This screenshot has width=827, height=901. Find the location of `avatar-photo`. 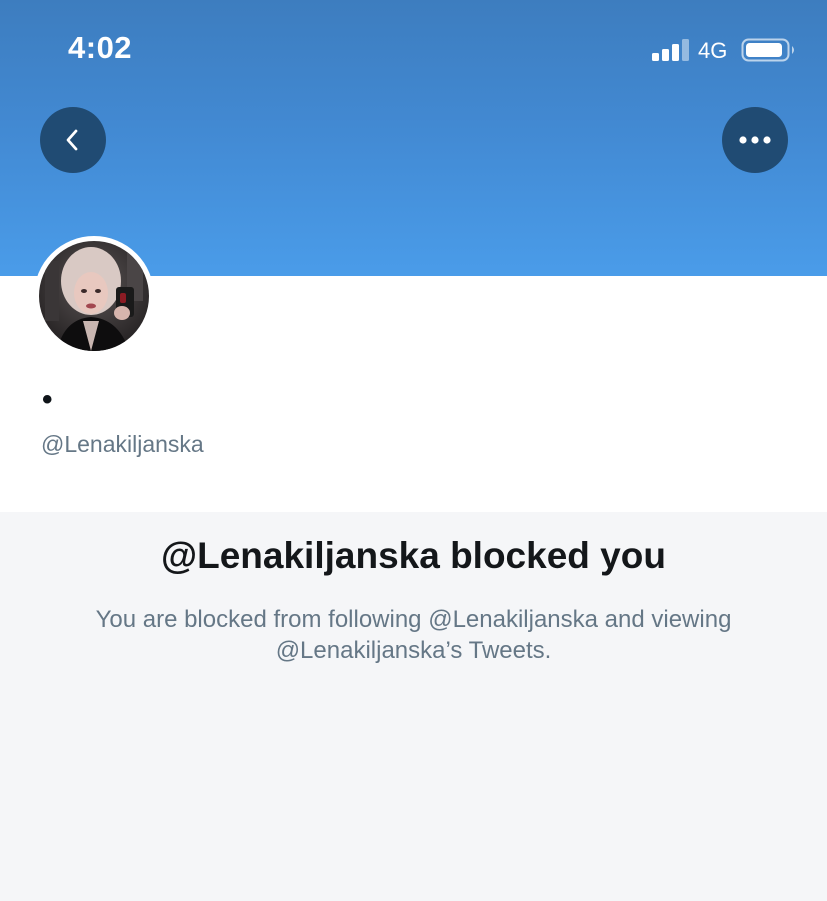

avatar-photo is located at coordinates (94, 296).